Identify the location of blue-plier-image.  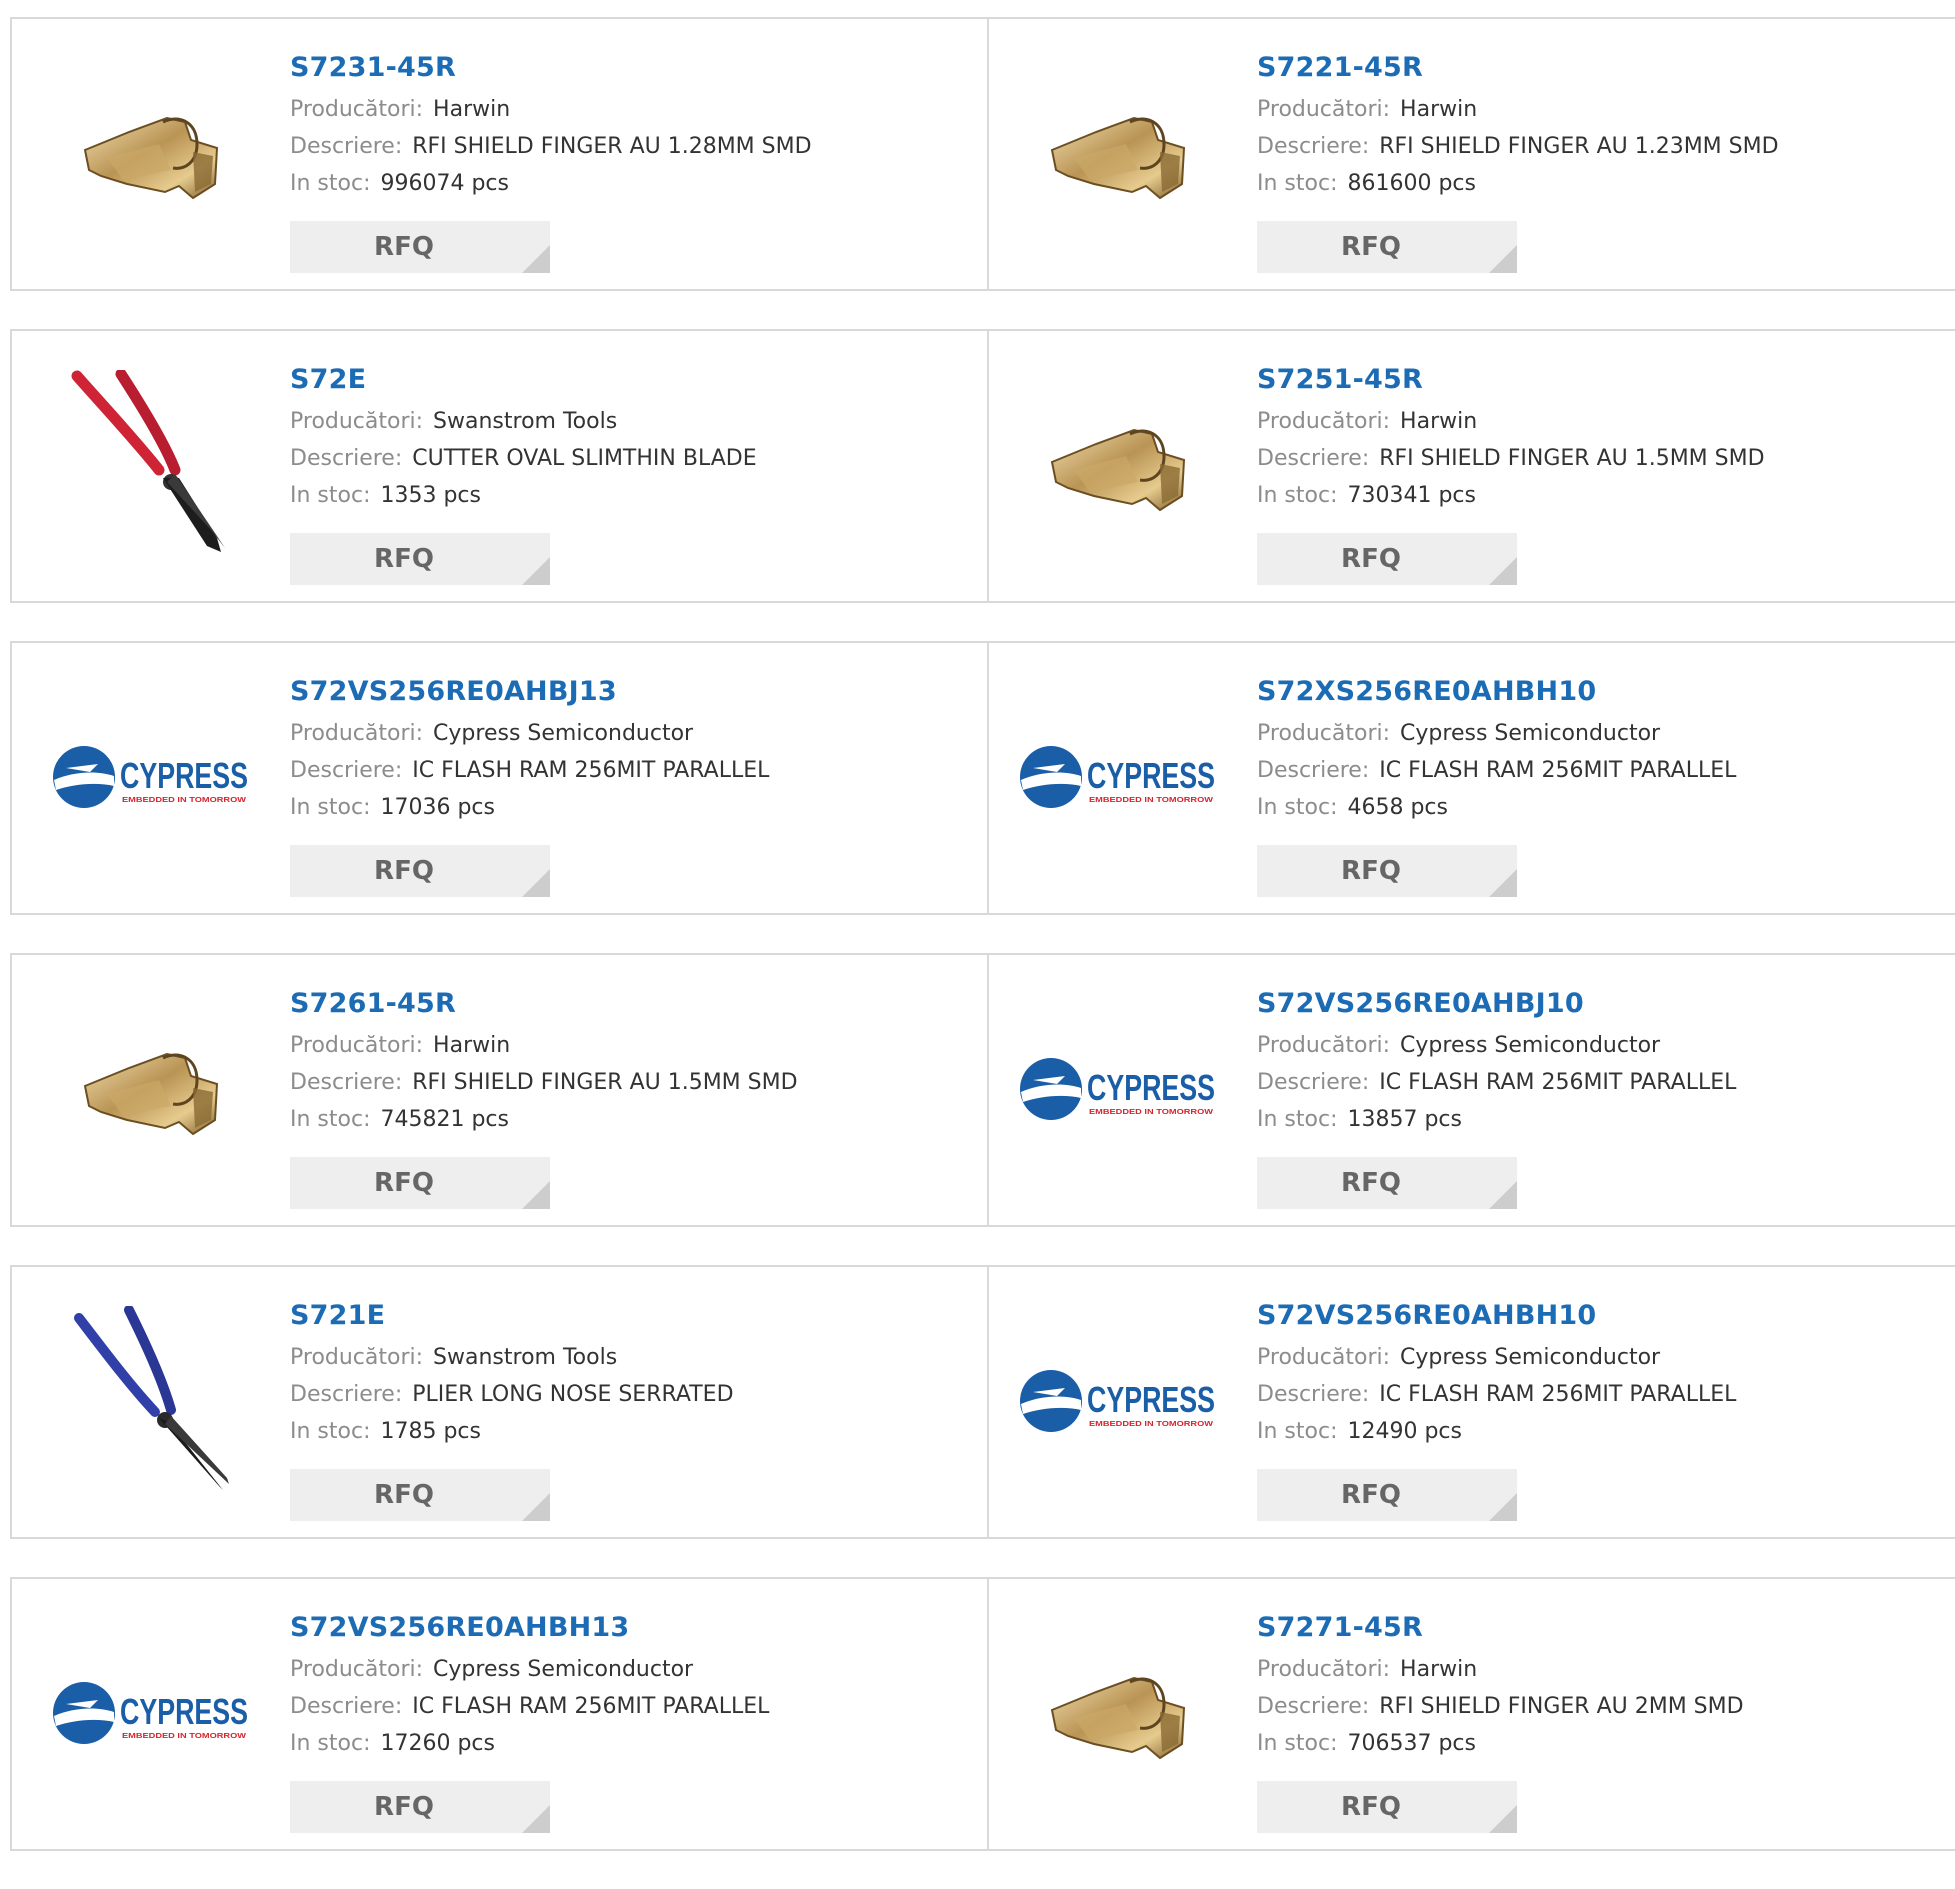
(152, 1401).